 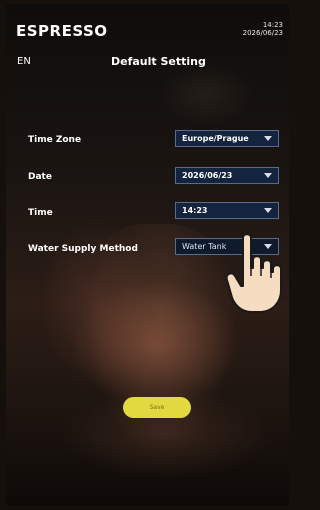 What do you see at coordinates (262, 33) in the screenshot?
I see `status-date: 2026/06/23` at bounding box center [262, 33].